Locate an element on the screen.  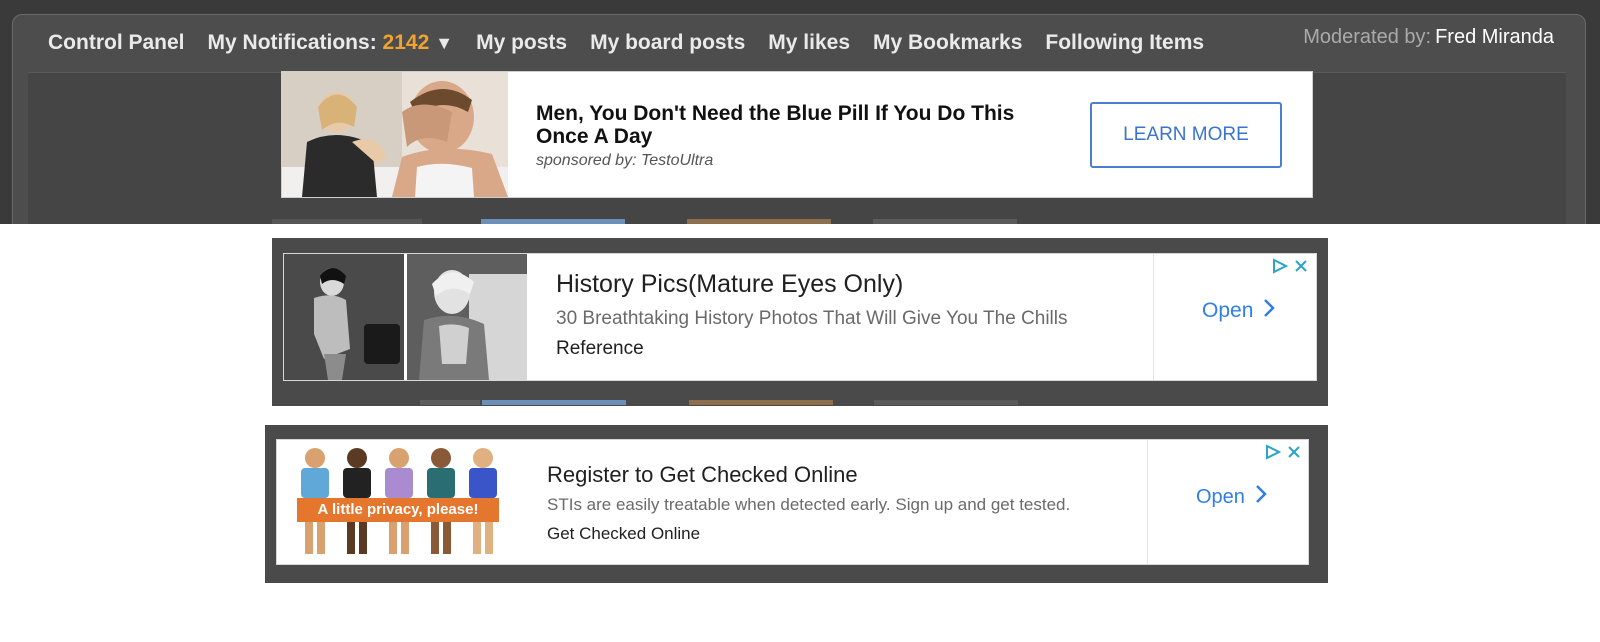
native-ad-source: Reference is located at coordinates (600, 348).